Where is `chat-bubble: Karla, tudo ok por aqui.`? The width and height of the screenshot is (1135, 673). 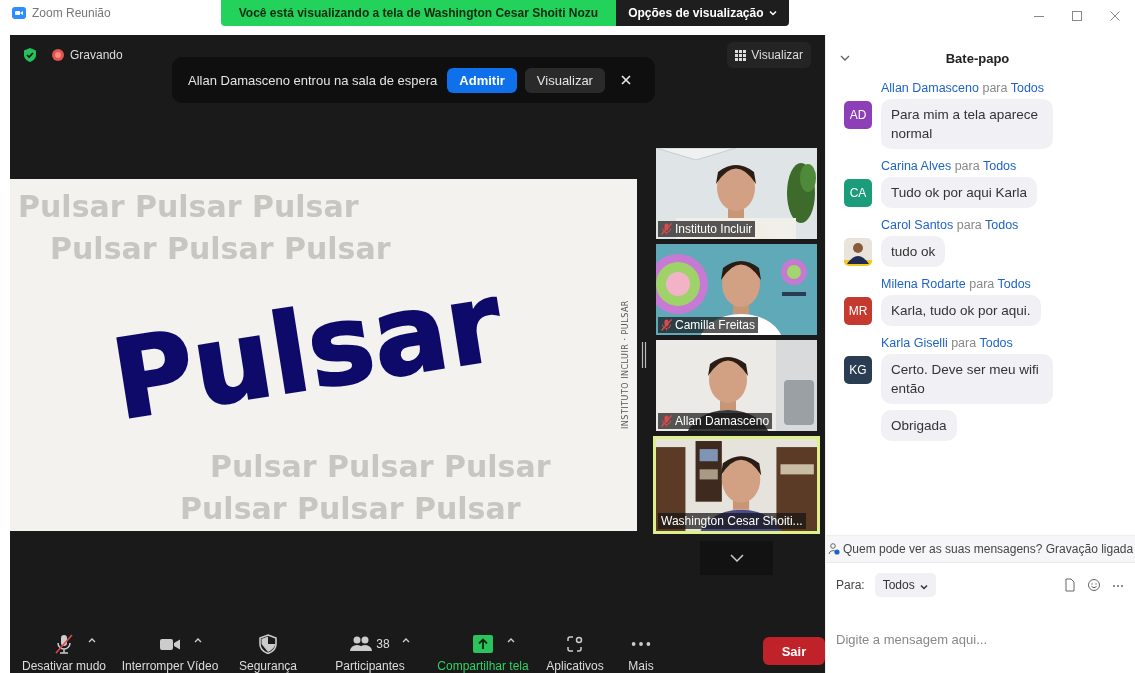 chat-bubble: Karla, tudo ok por aqui. is located at coordinates (961, 310).